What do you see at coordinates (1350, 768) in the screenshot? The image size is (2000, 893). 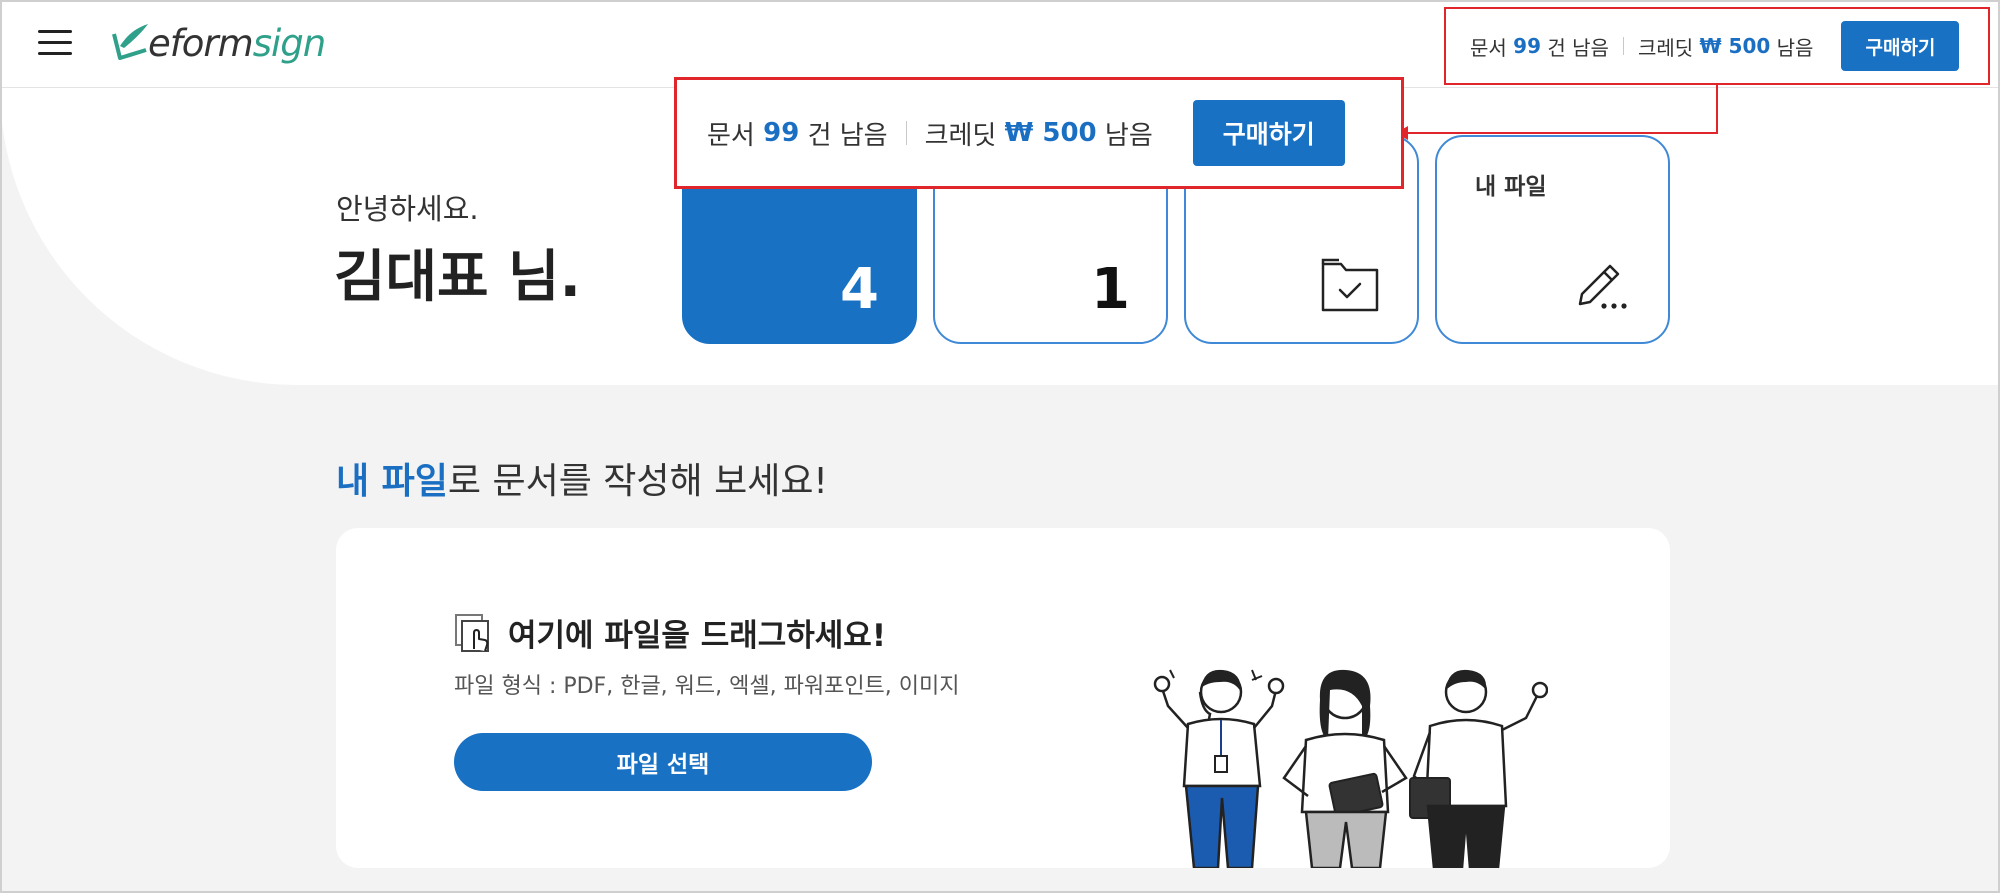 I see `team-illustration` at bounding box center [1350, 768].